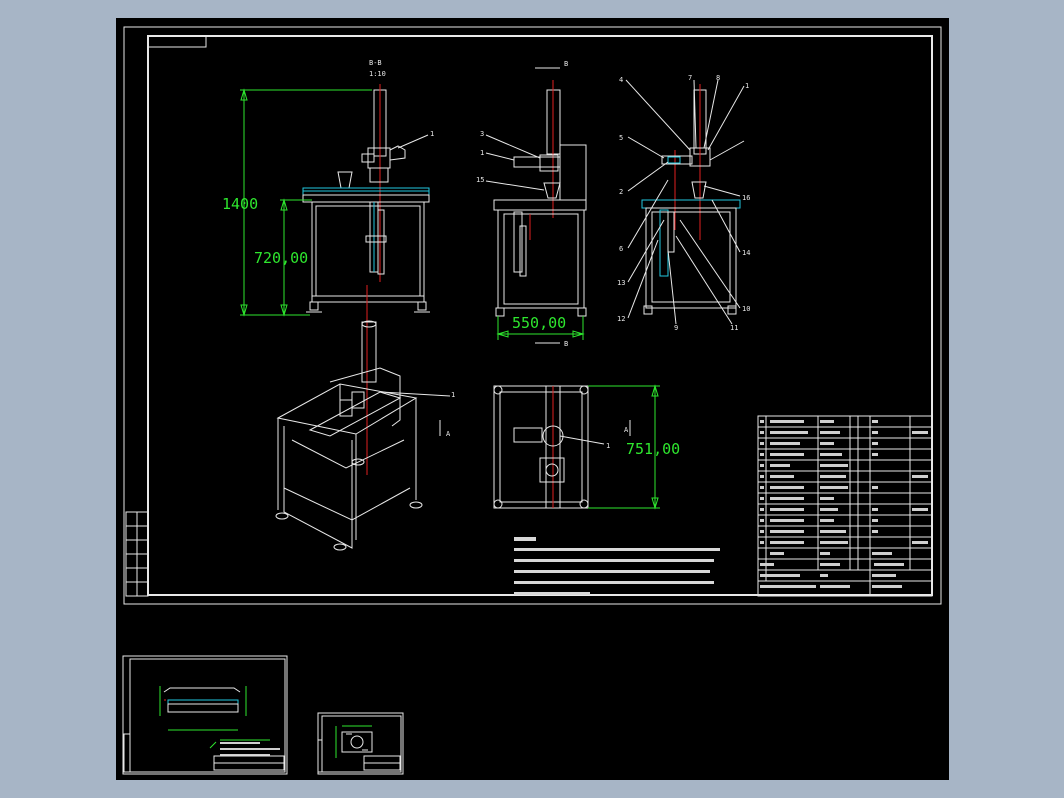 This screenshot has height=798, width=1064. I want to click on right-balloon-5: 5, so click(621, 138).